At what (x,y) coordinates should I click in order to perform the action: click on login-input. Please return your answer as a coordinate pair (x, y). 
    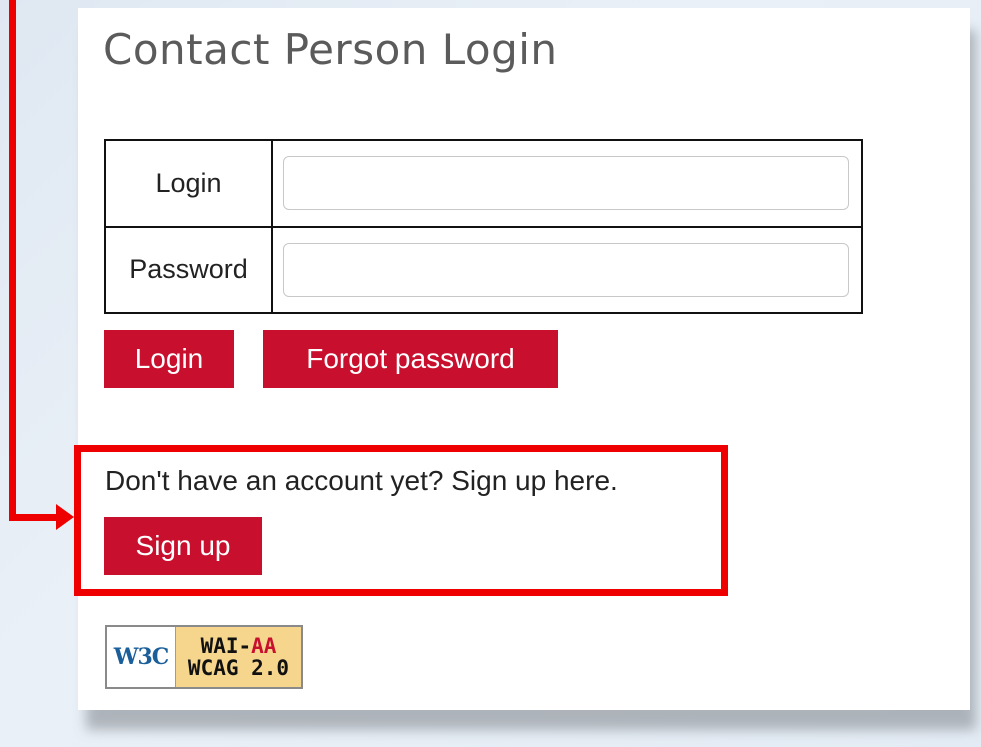
    Looking at the image, I should click on (566, 183).